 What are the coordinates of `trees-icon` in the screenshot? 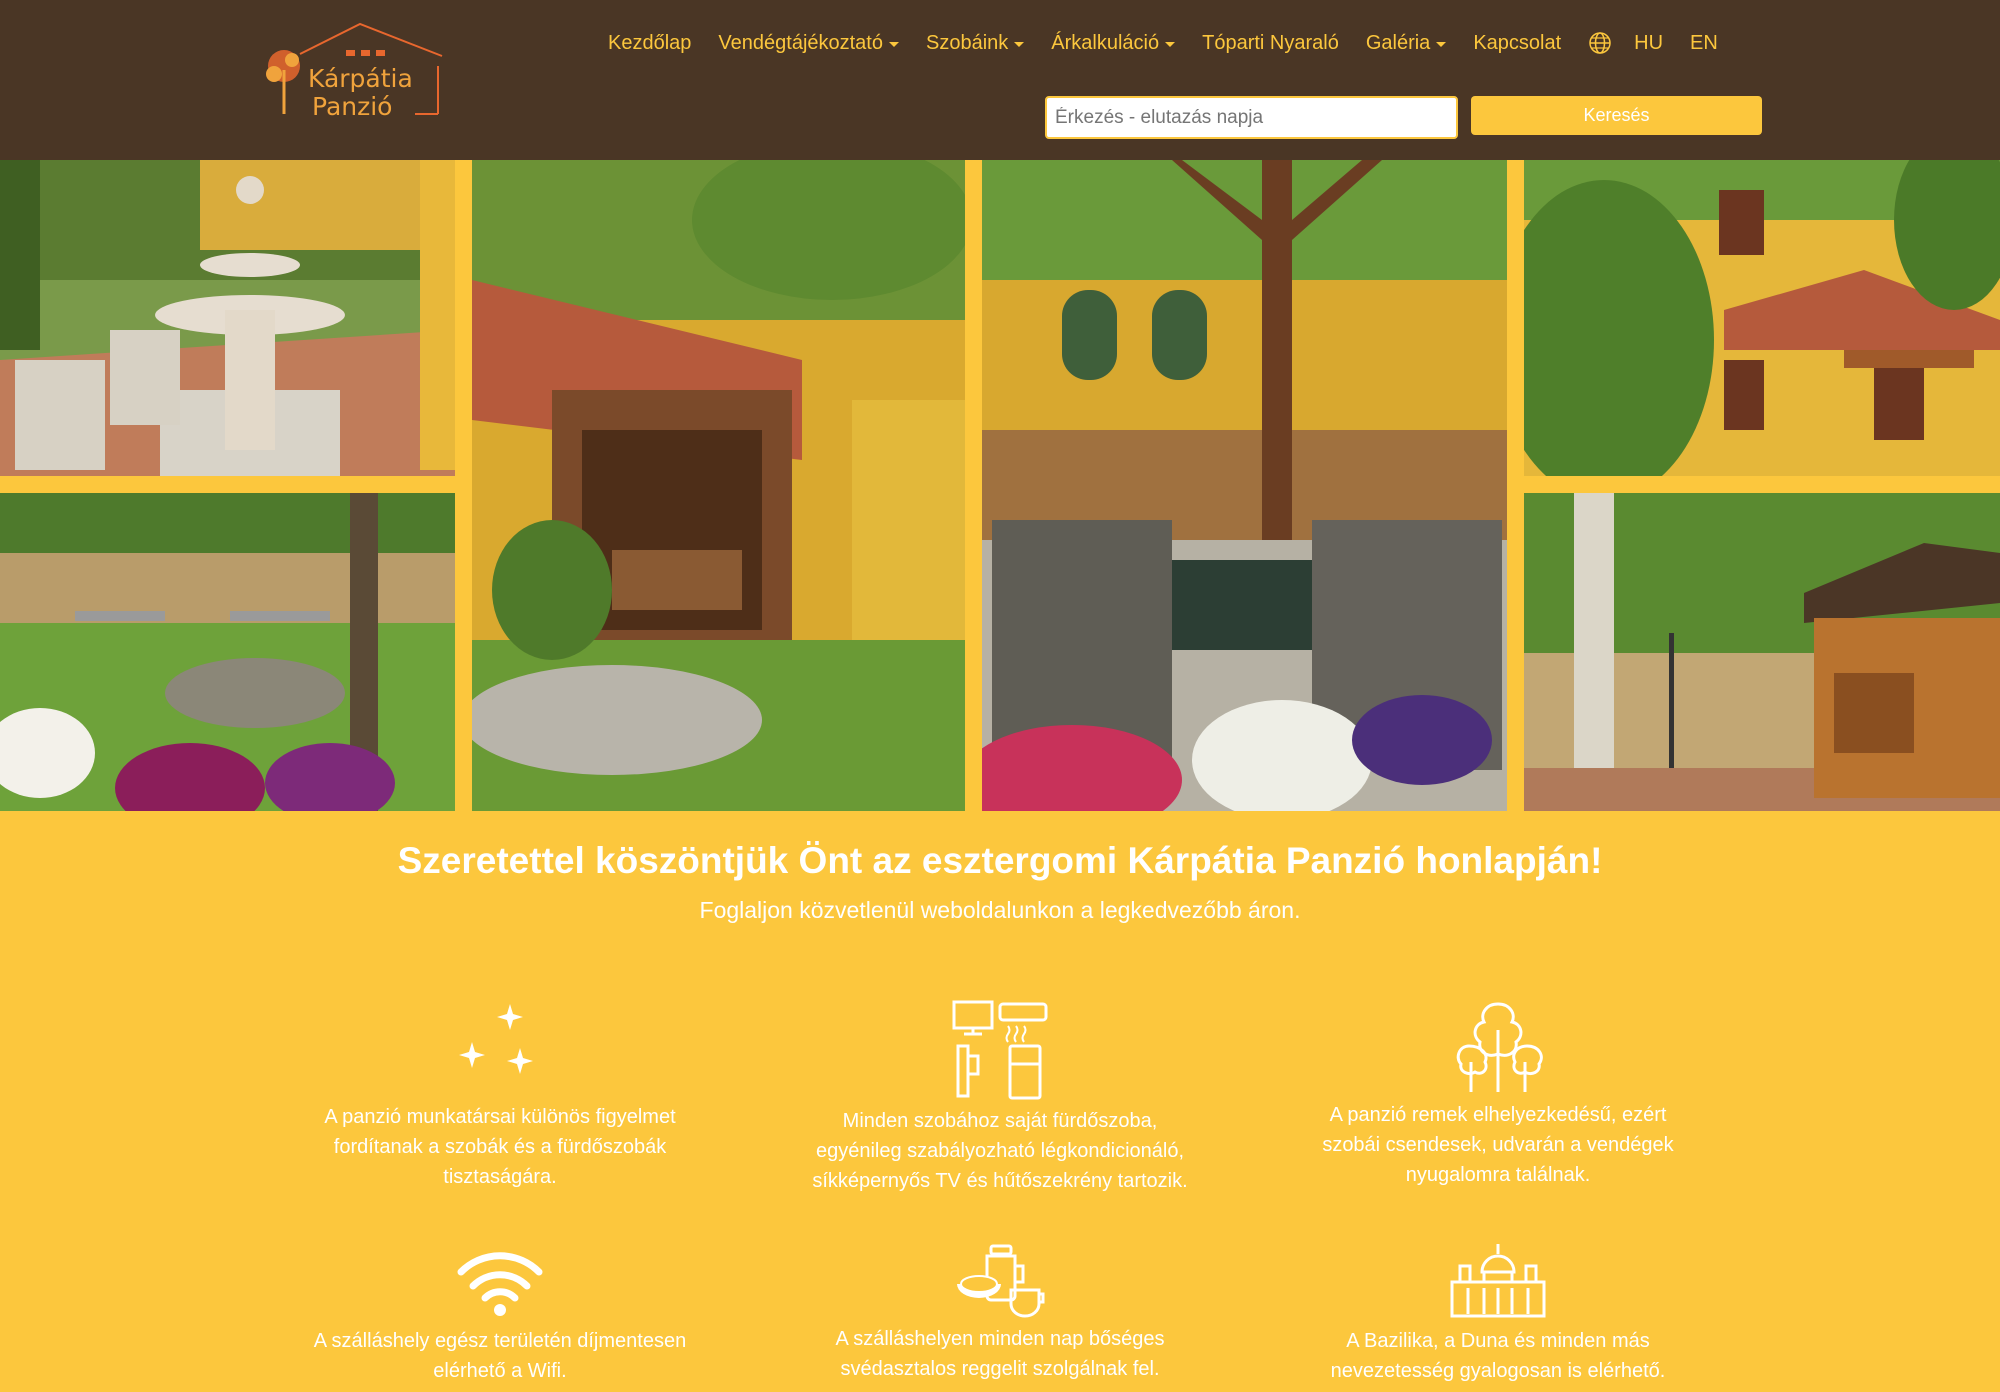 It's located at (1499, 1047).